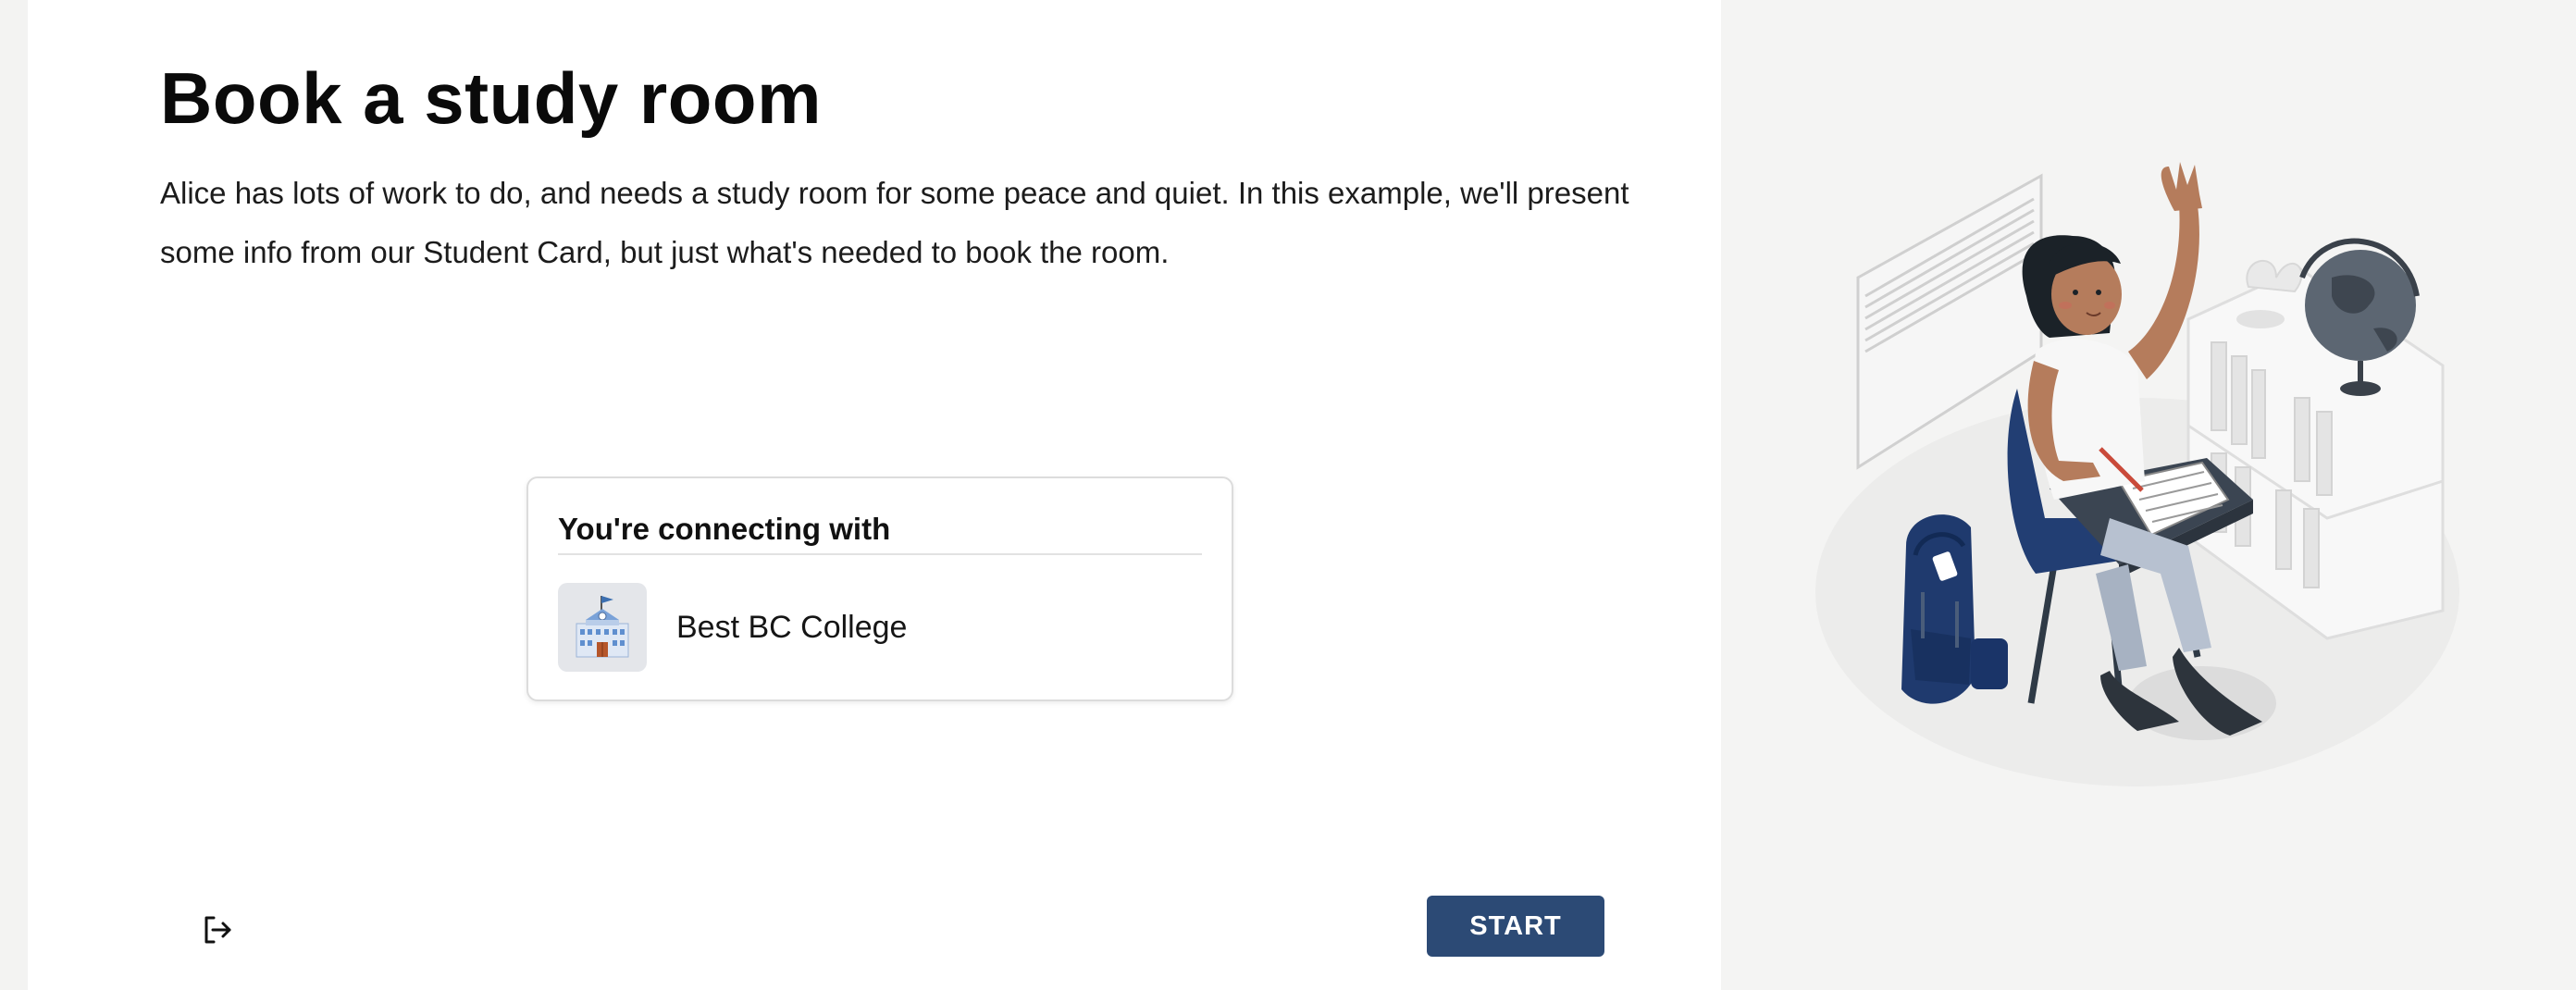  I want to click on left-gutter, so click(14, 495).